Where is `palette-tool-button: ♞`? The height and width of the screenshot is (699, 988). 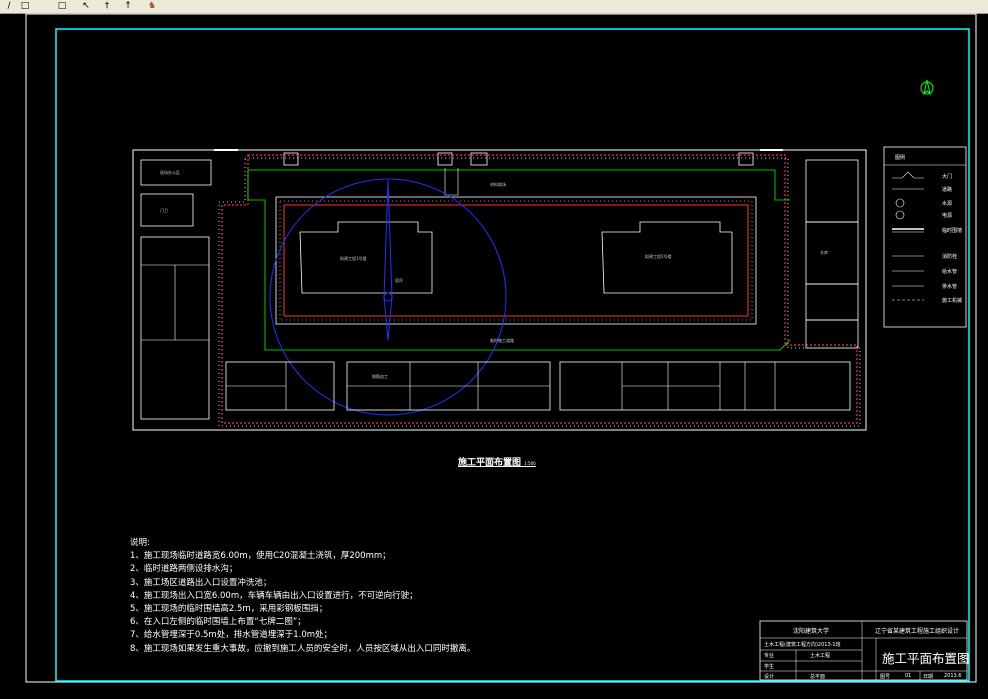
palette-tool-button: ♞ is located at coordinates (152, 6).